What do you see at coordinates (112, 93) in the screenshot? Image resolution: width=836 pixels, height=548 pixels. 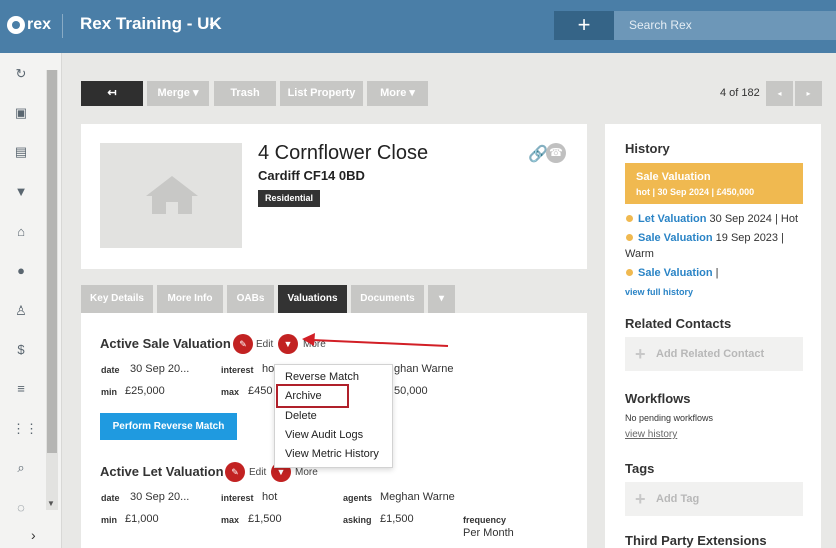 I see `back-button: ↤` at bounding box center [112, 93].